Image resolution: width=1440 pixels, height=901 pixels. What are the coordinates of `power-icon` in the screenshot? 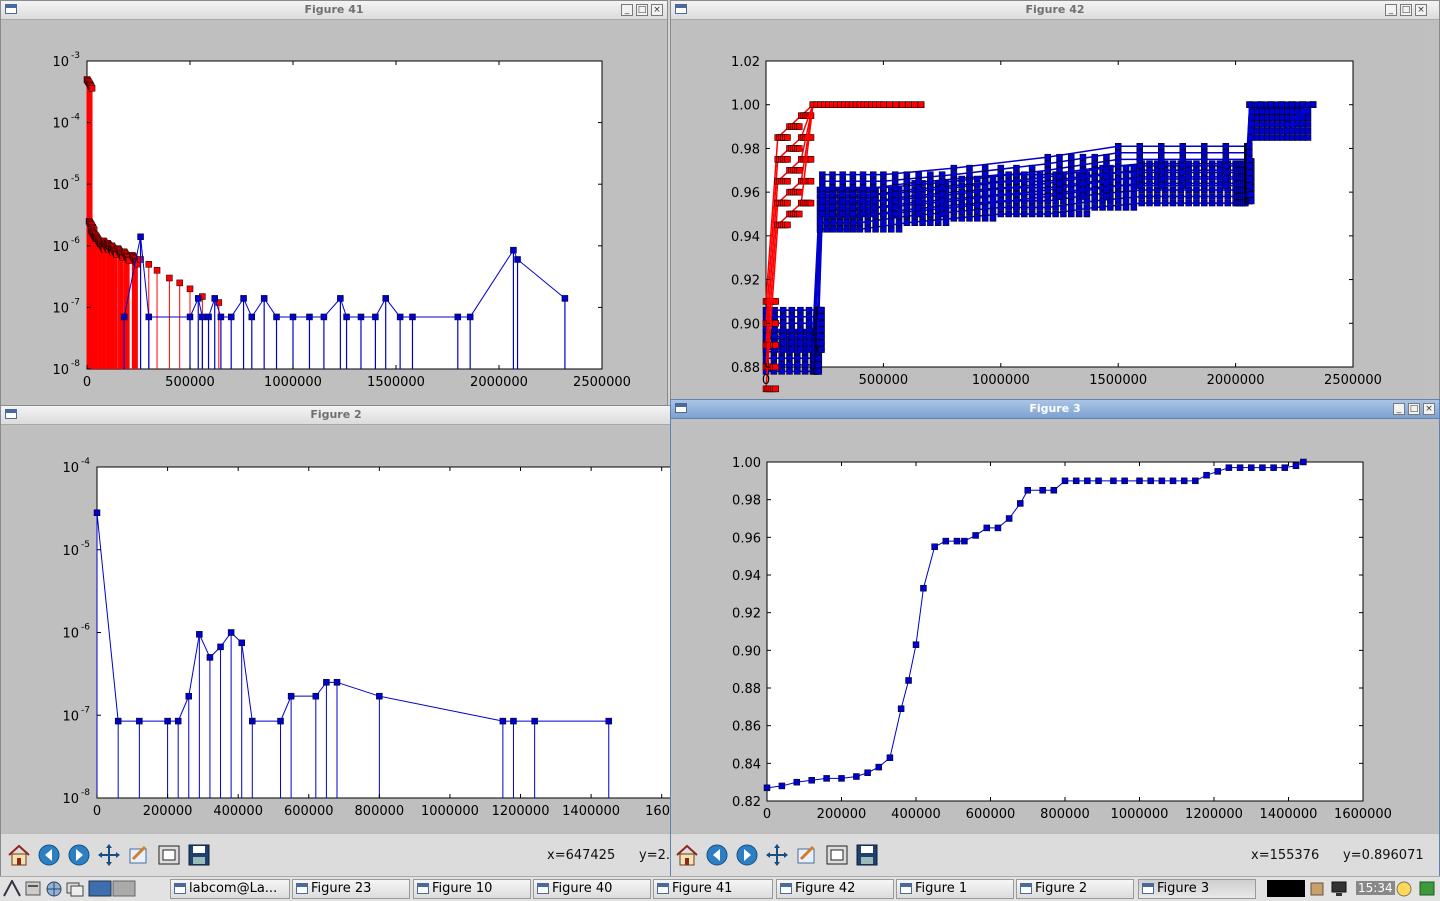 It's located at (1404, 888).